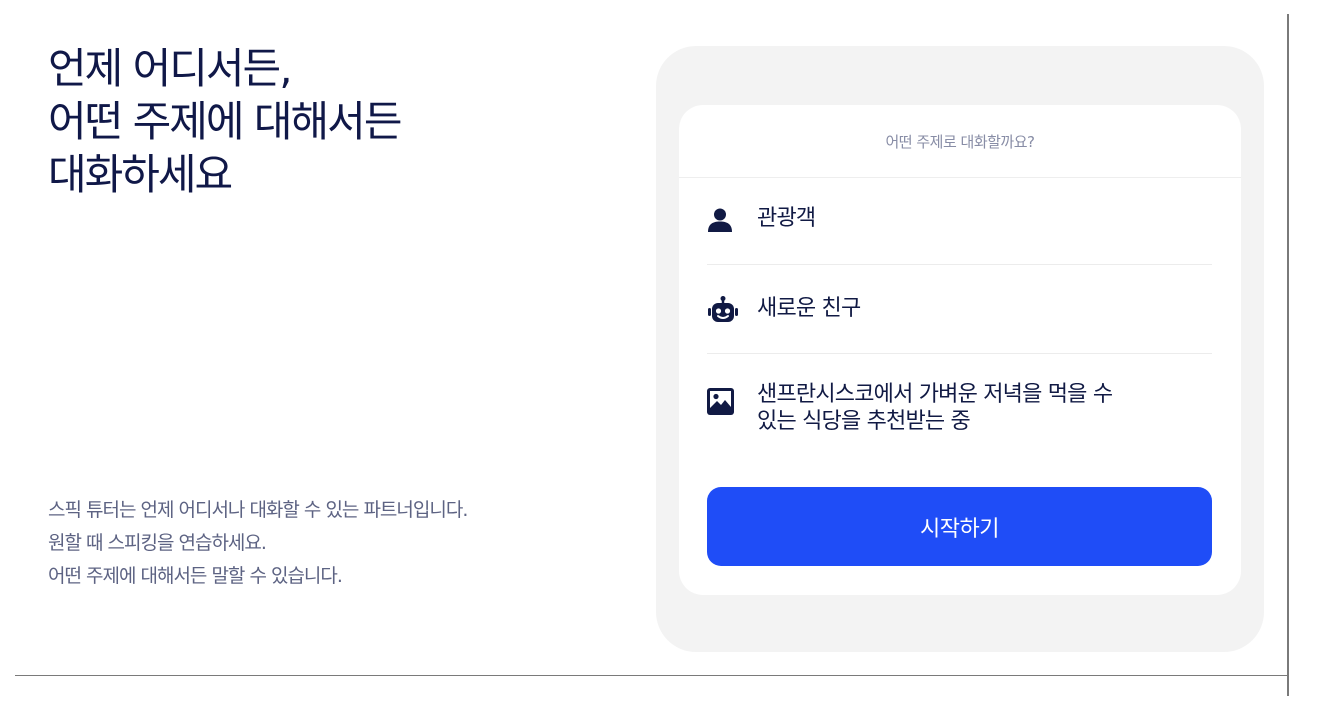 Image resolution: width=1322 pixels, height=711 pixels. I want to click on option-situation: 샌프란시스코에서 가벼운 저녁을 먹을 수 있는 식당을 추천받는 중, so click(959, 408).